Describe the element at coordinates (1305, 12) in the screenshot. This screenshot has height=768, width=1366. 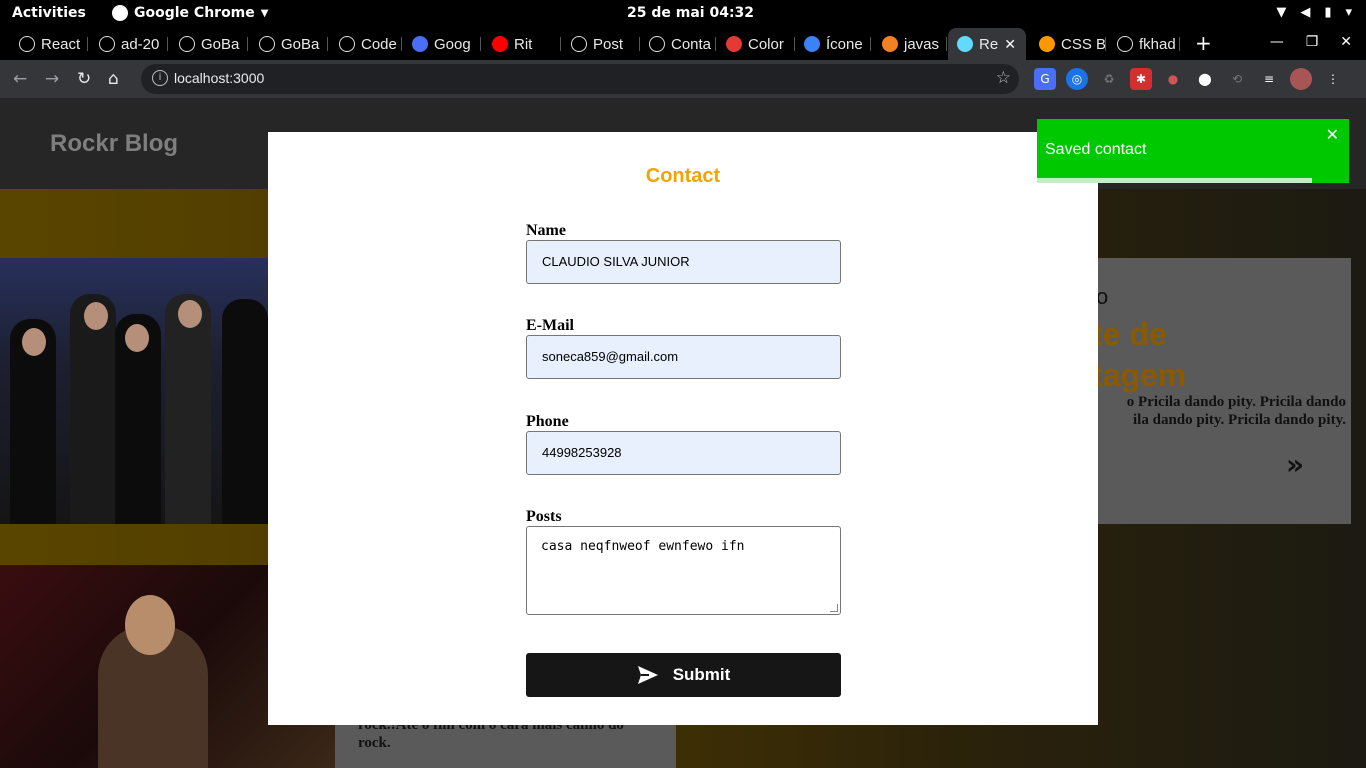
I see `volume-icon: ◀` at that location.